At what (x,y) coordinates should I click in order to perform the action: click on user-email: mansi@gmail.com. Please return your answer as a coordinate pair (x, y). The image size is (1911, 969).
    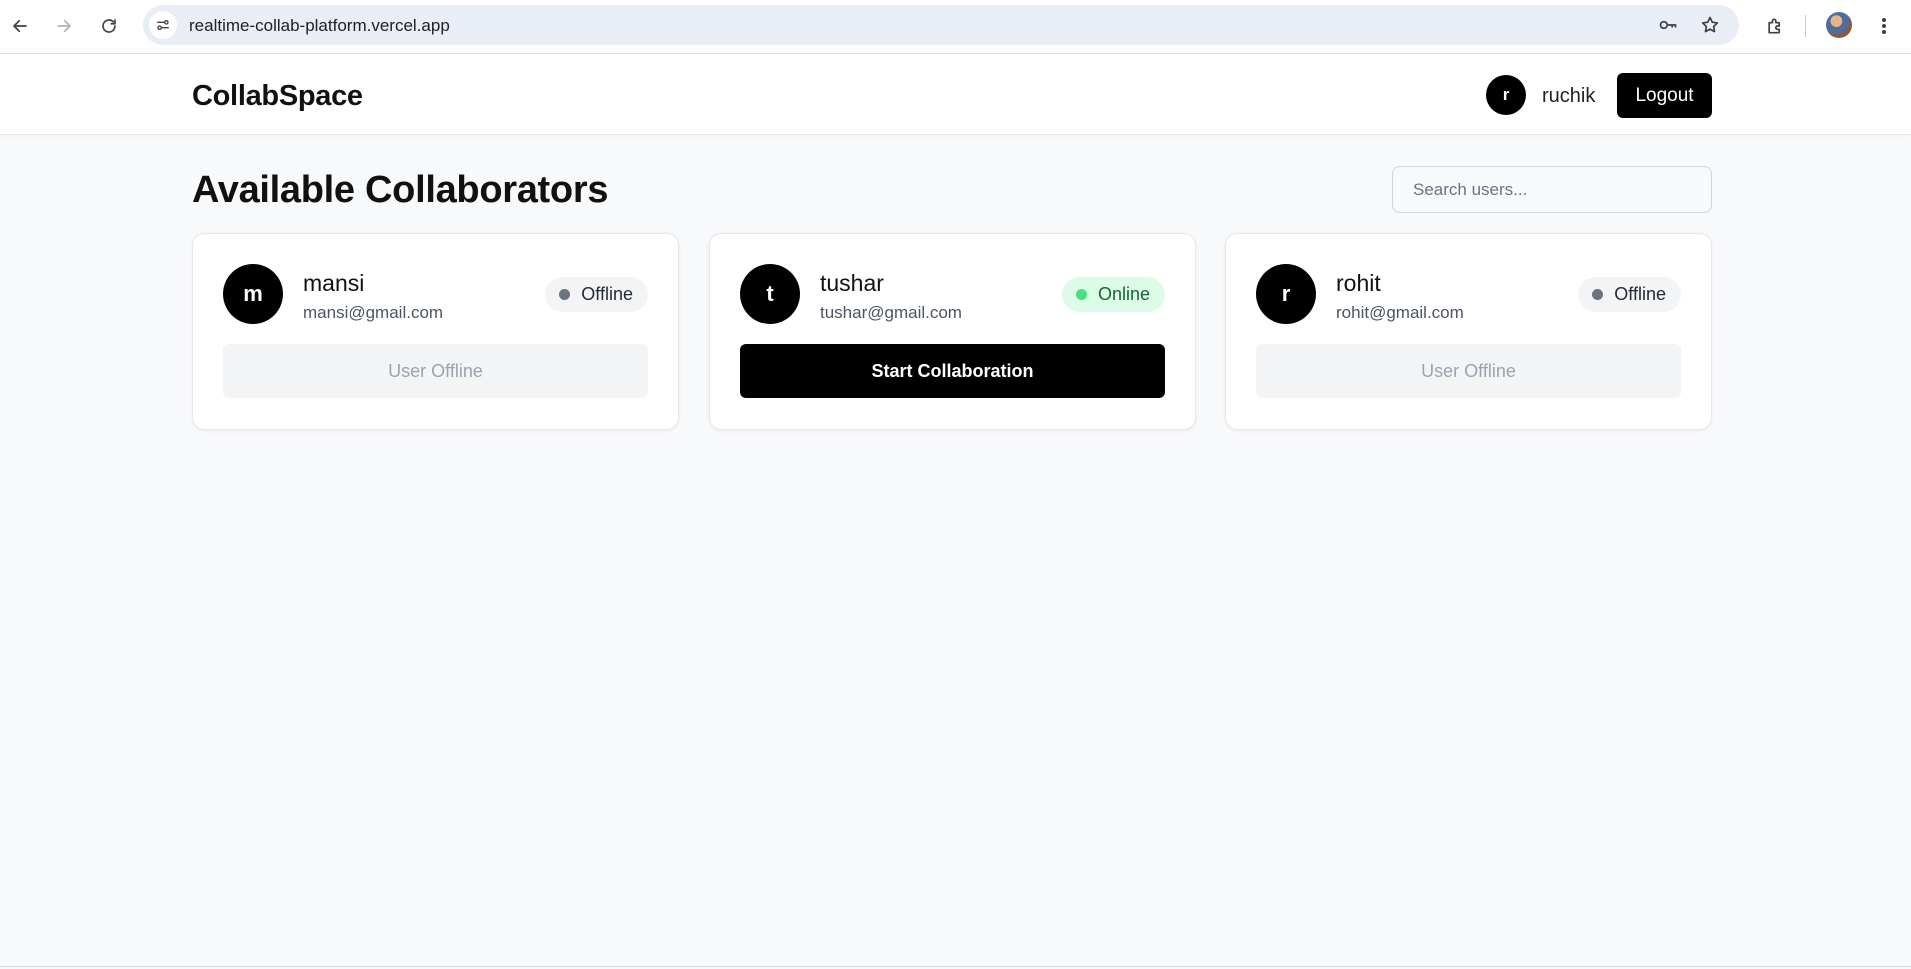
    Looking at the image, I should click on (373, 312).